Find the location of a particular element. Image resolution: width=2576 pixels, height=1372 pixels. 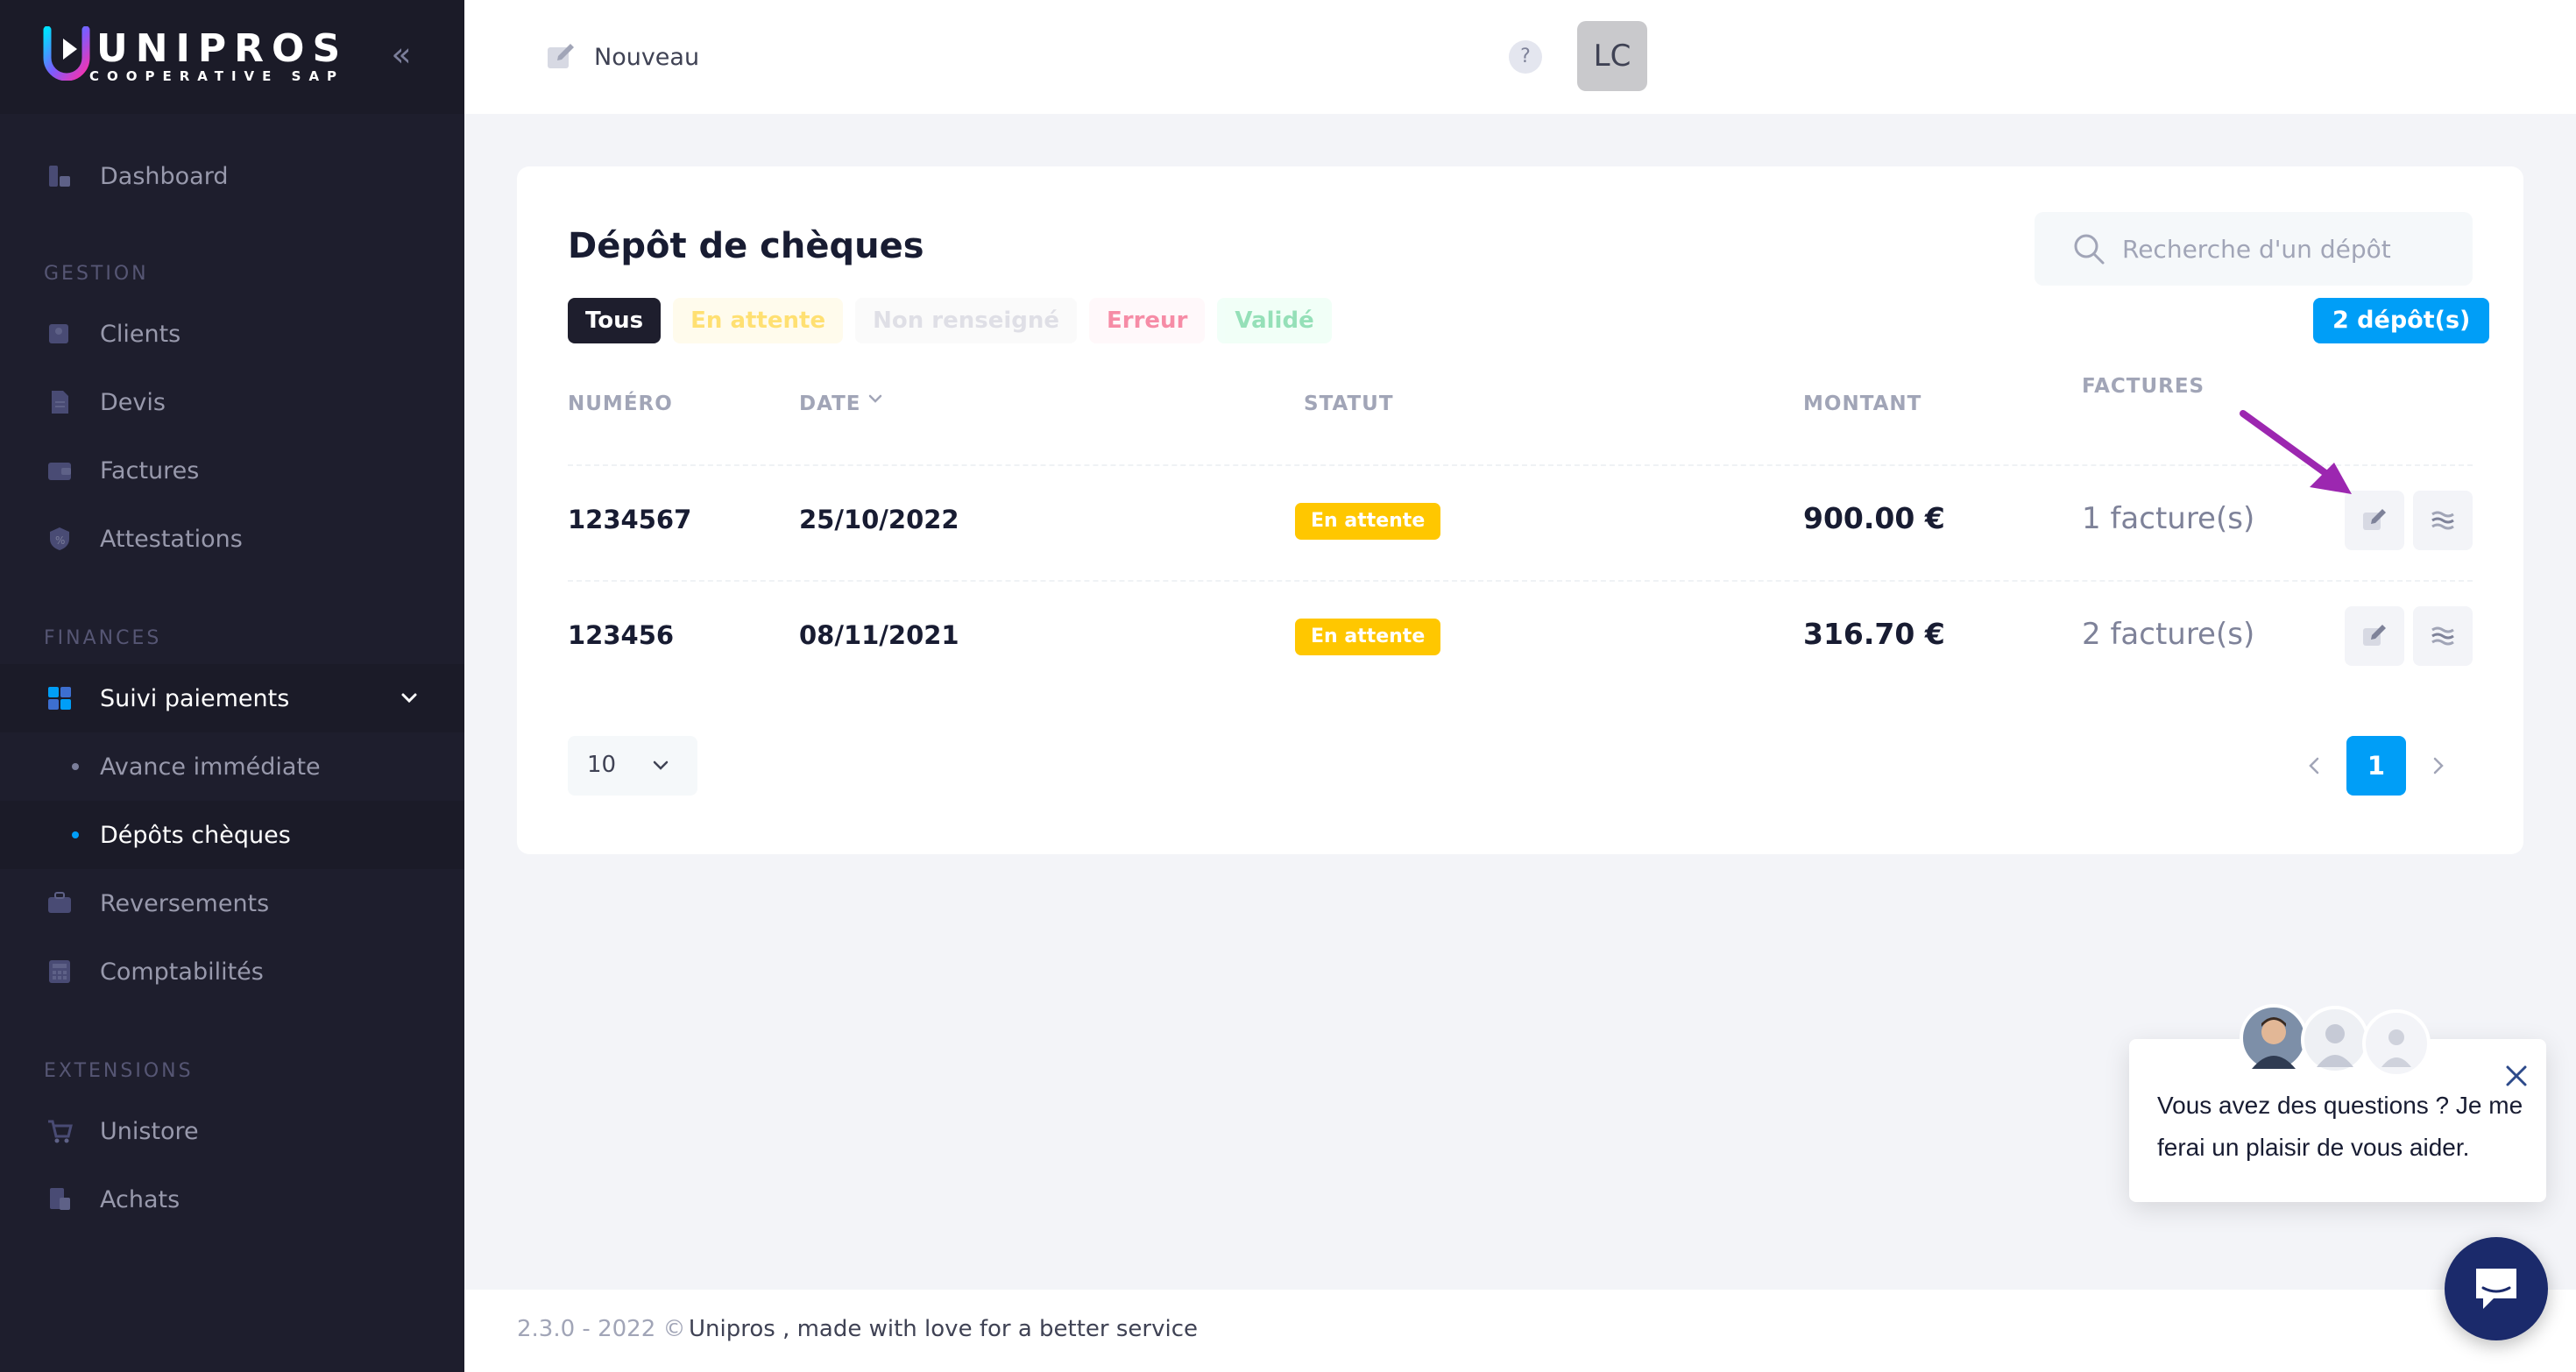

grid-icon is located at coordinates (59, 699).